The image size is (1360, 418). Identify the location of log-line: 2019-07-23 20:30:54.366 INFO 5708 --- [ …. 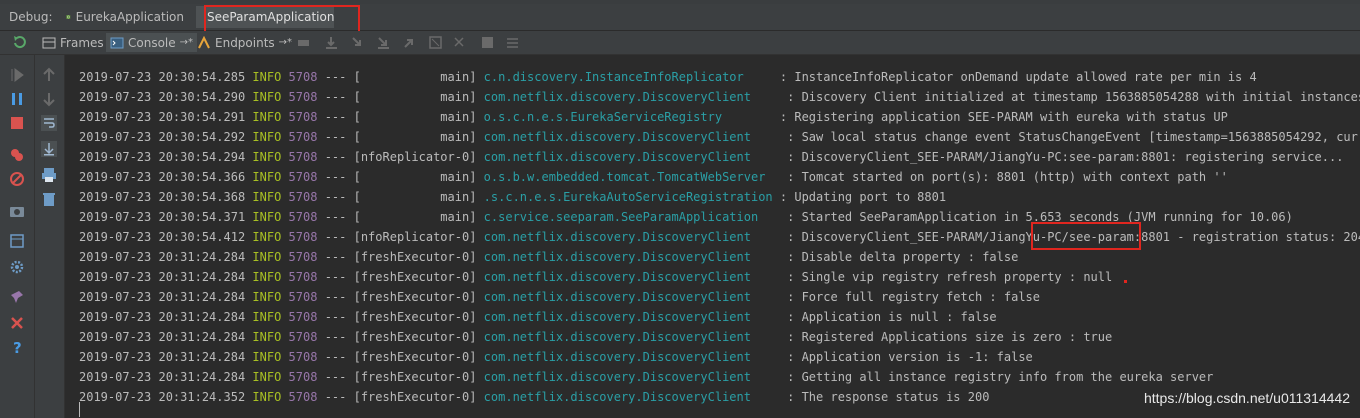
(719, 177).